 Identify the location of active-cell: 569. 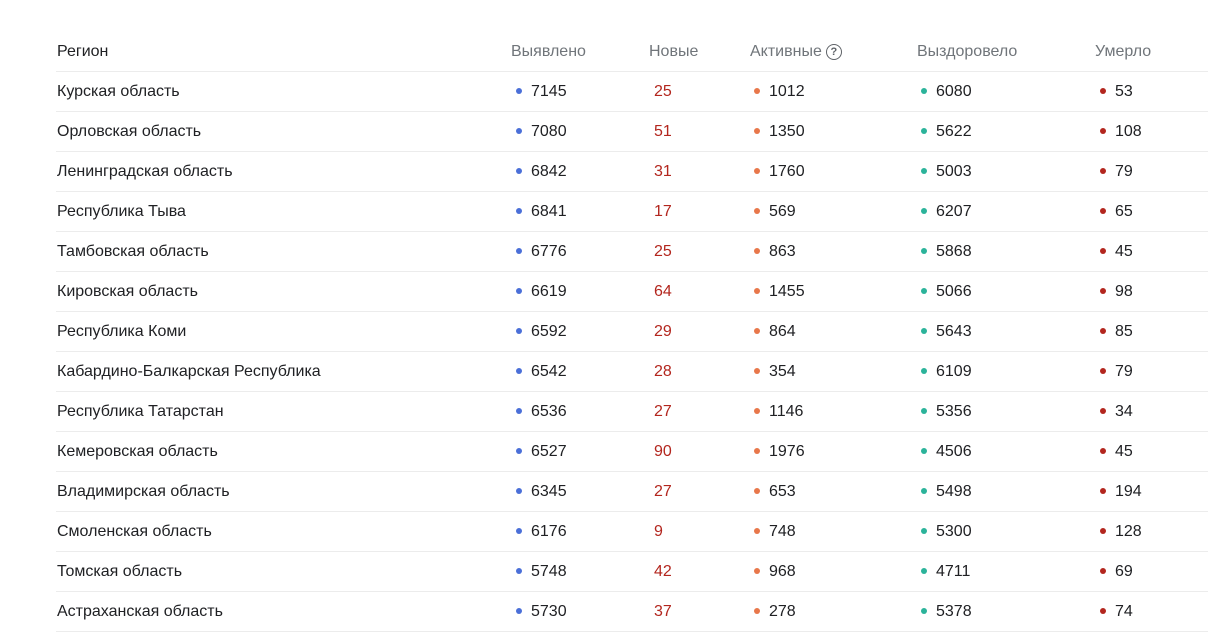
(775, 212).